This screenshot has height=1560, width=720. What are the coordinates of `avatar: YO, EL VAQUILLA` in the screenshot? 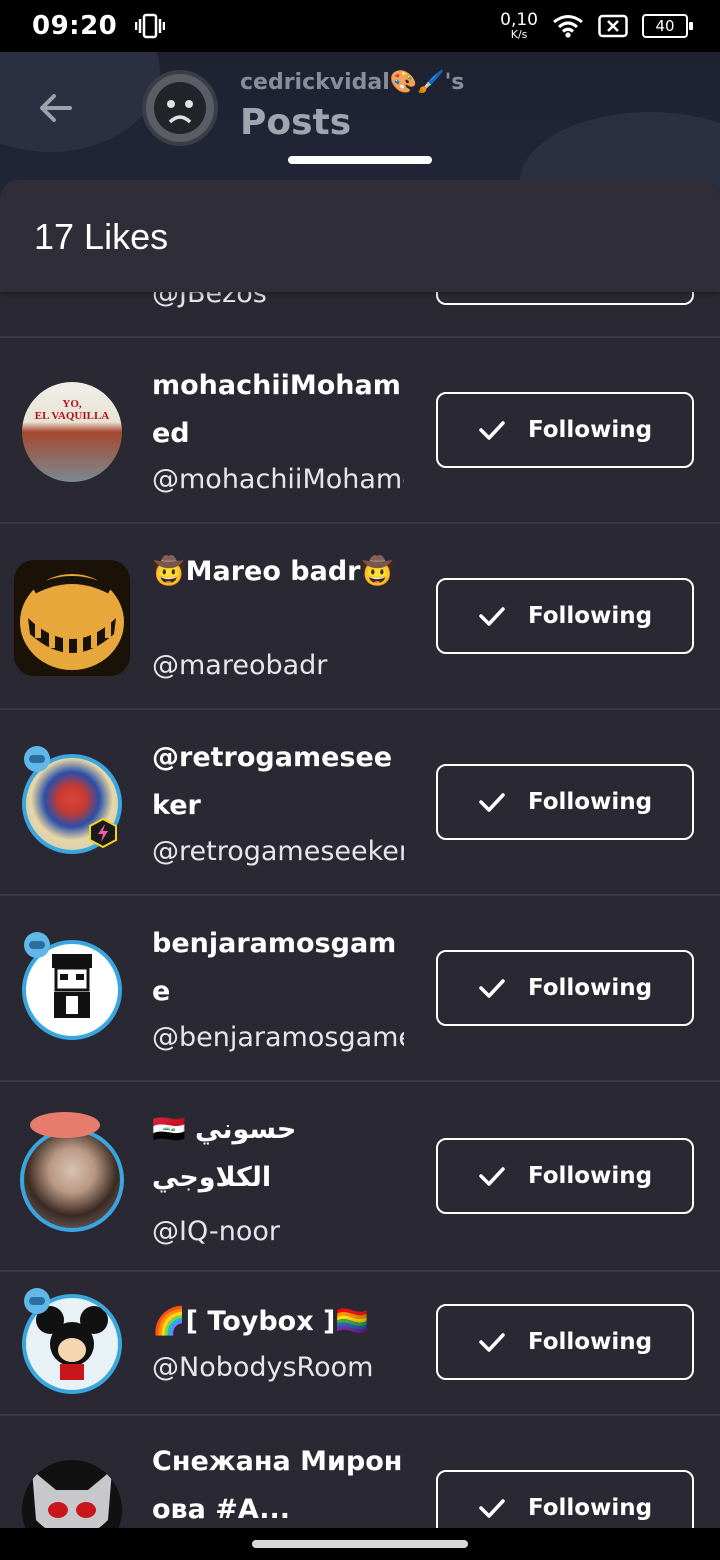 It's located at (72, 432).